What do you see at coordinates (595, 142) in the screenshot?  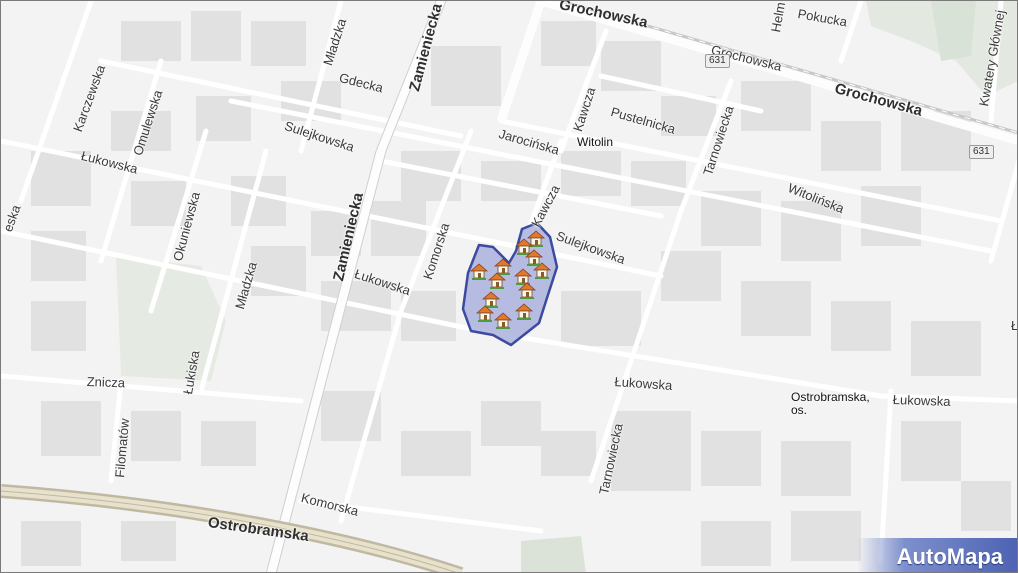 I see `place-label-witolin: Witolin` at bounding box center [595, 142].